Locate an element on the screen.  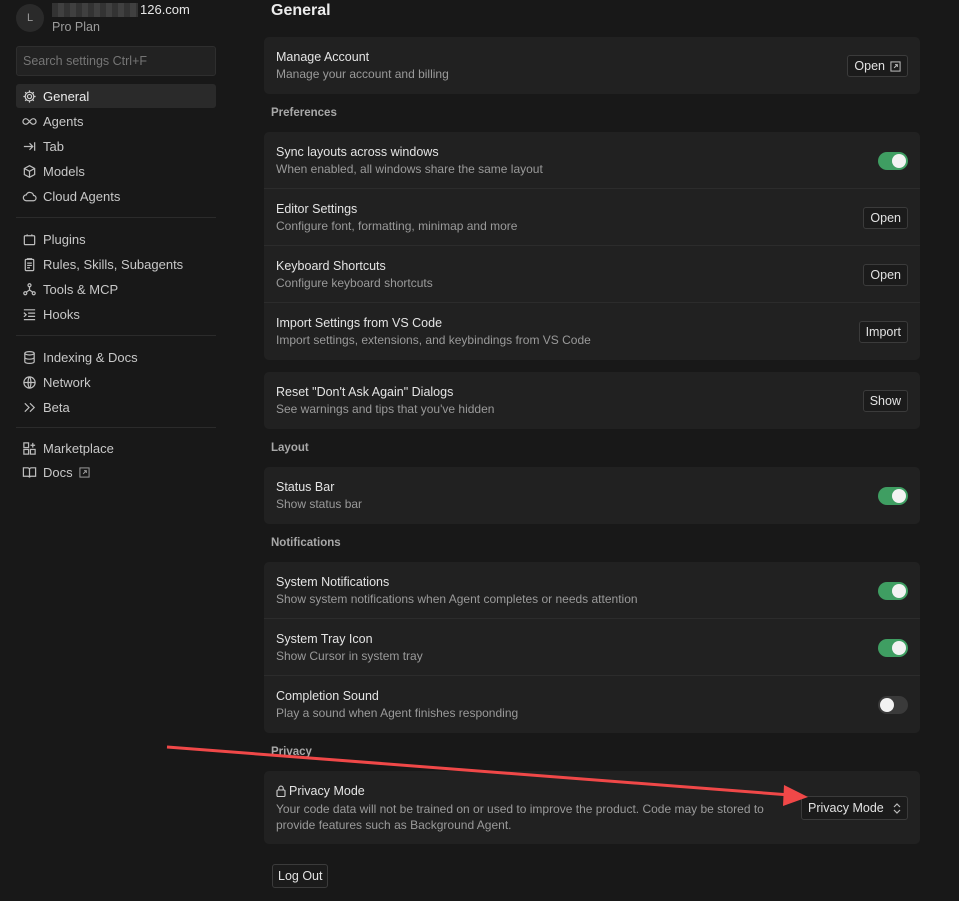
chevron-up-down-icon is located at coordinates (897, 808).